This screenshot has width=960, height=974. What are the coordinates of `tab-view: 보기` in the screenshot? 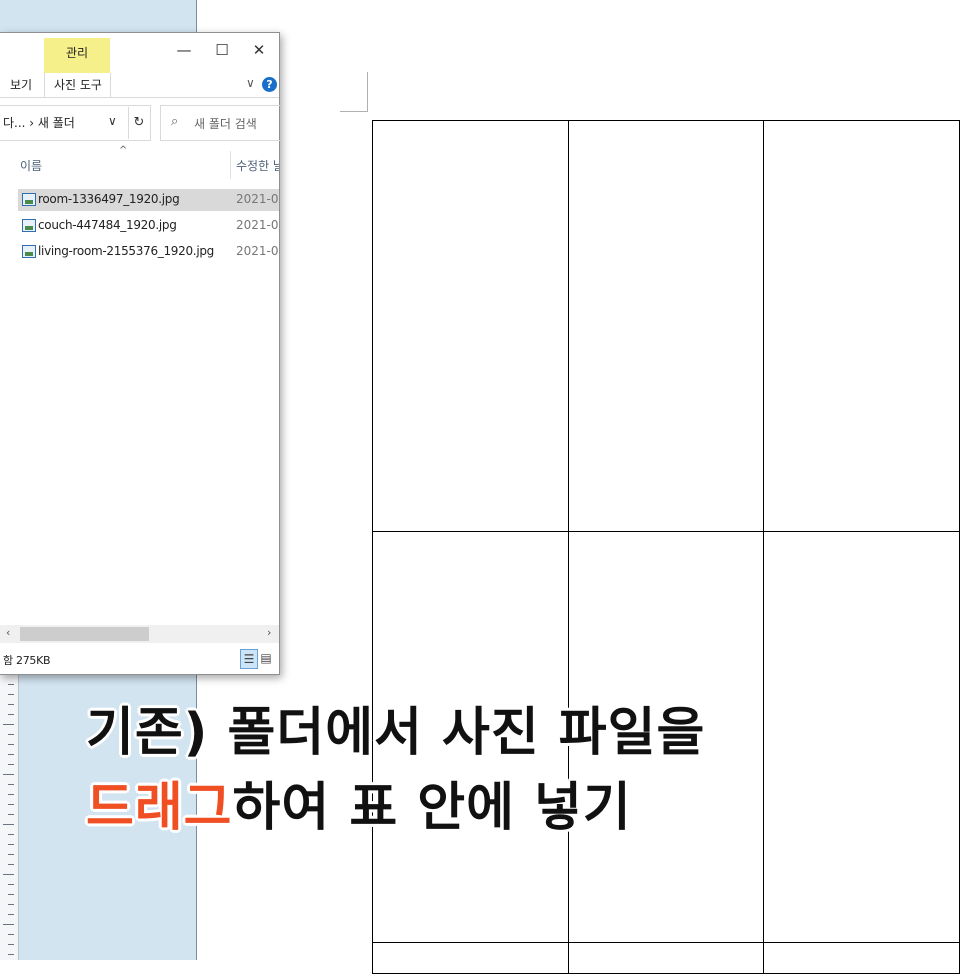 It's located at (21, 84).